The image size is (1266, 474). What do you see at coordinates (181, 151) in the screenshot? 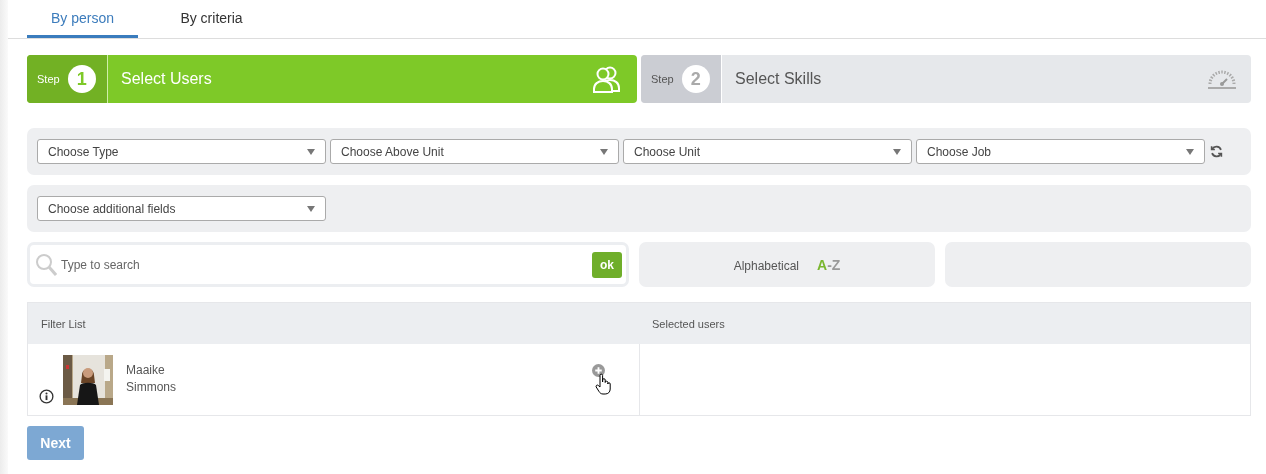
I see `dropdown: Choose Type` at bounding box center [181, 151].